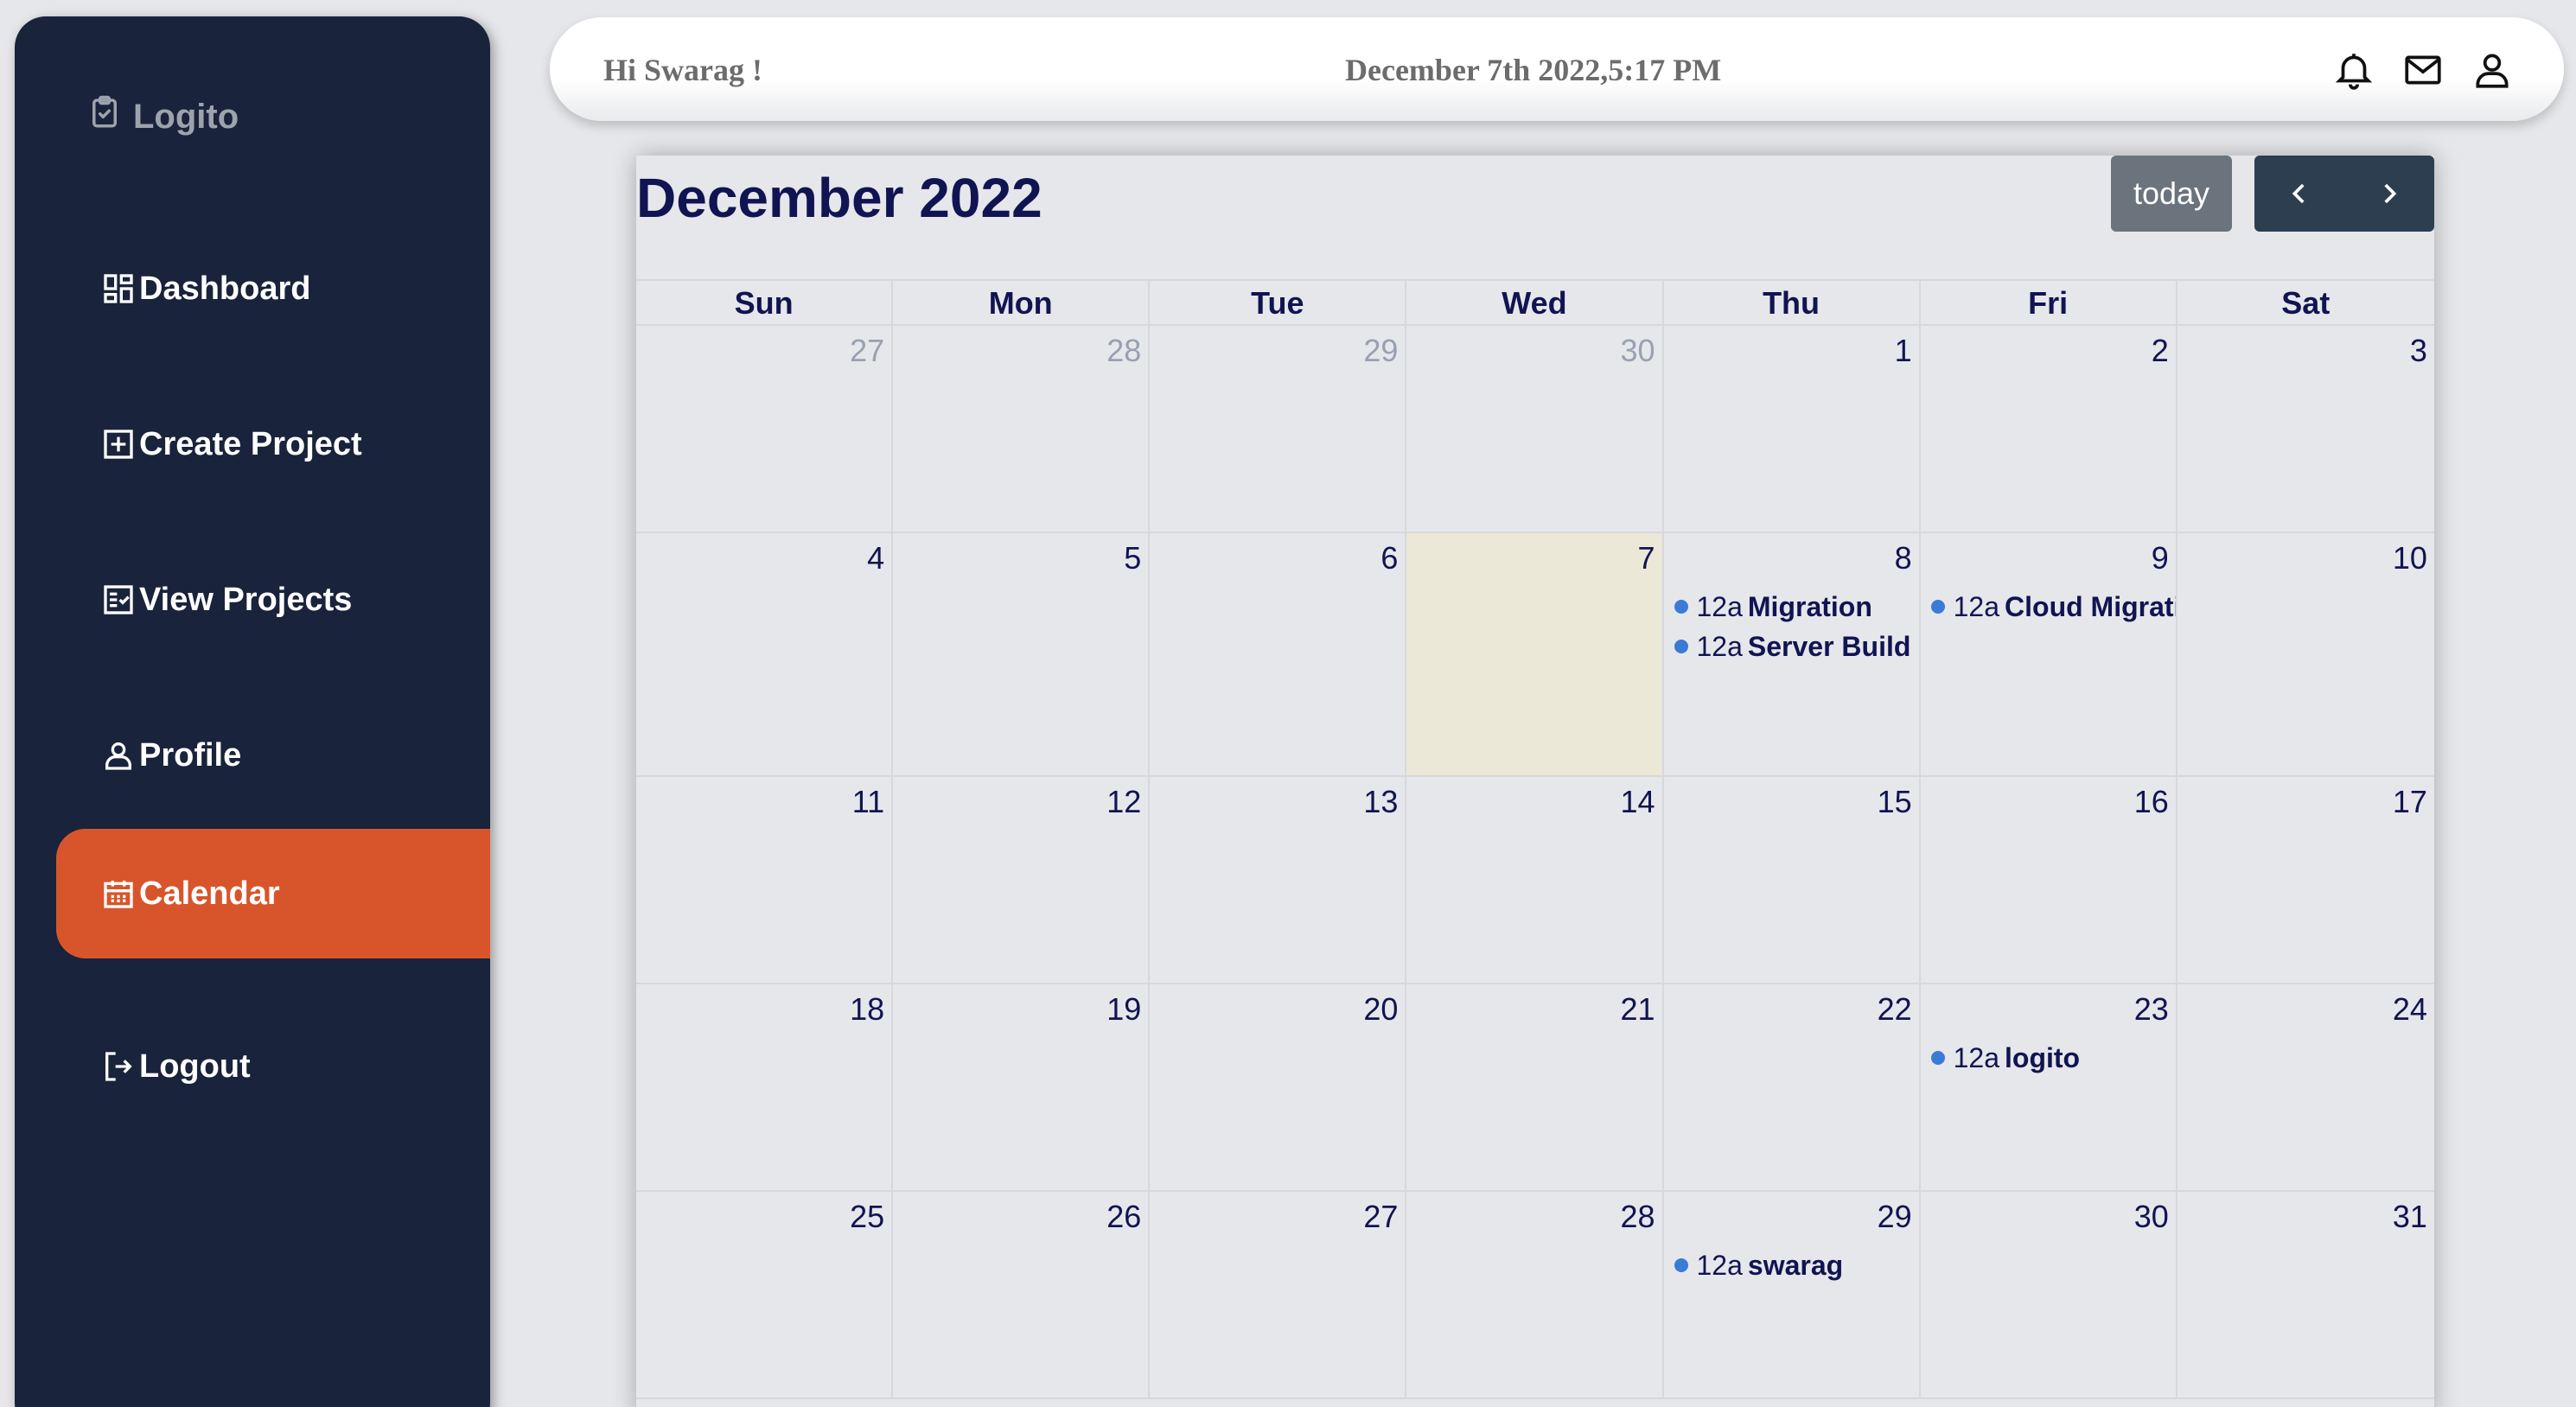 Image resolution: width=2576 pixels, height=1407 pixels. I want to click on day-cell: 18, so click(765, 1087).